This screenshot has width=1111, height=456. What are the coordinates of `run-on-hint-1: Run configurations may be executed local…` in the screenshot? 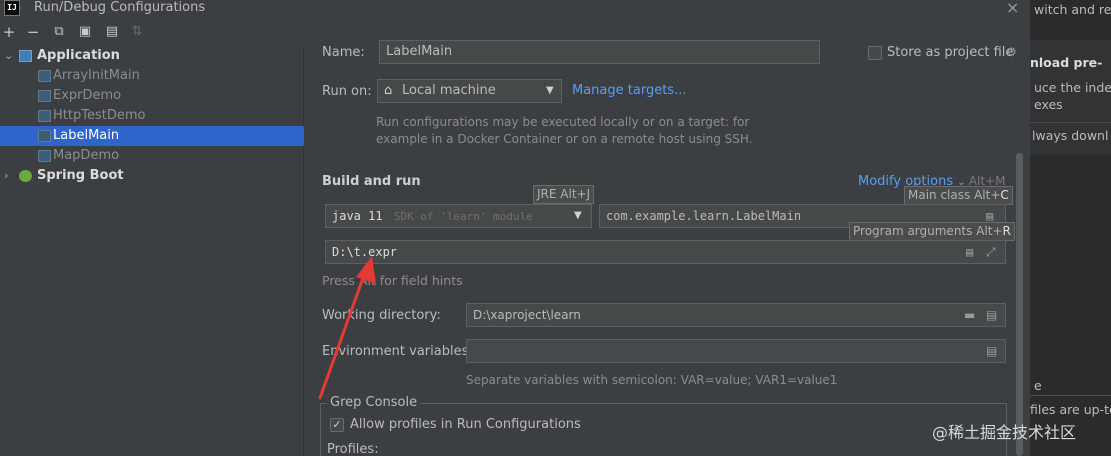 It's located at (563, 122).